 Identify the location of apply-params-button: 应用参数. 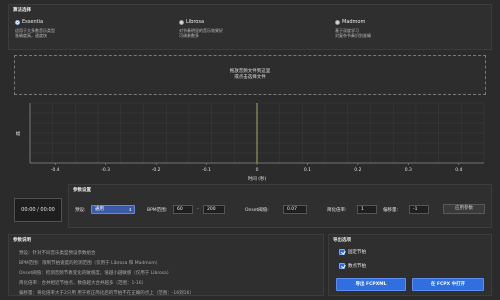
(464, 209).